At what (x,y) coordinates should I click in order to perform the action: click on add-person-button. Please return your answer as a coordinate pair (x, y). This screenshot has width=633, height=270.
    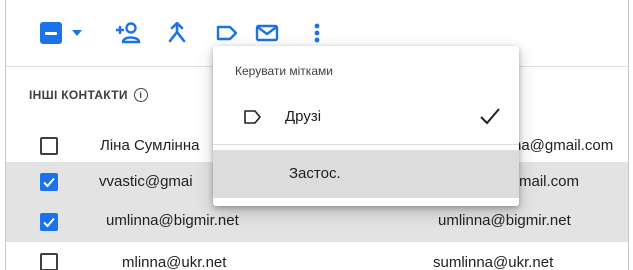
    Looking at the image, I should click on (128, 33).